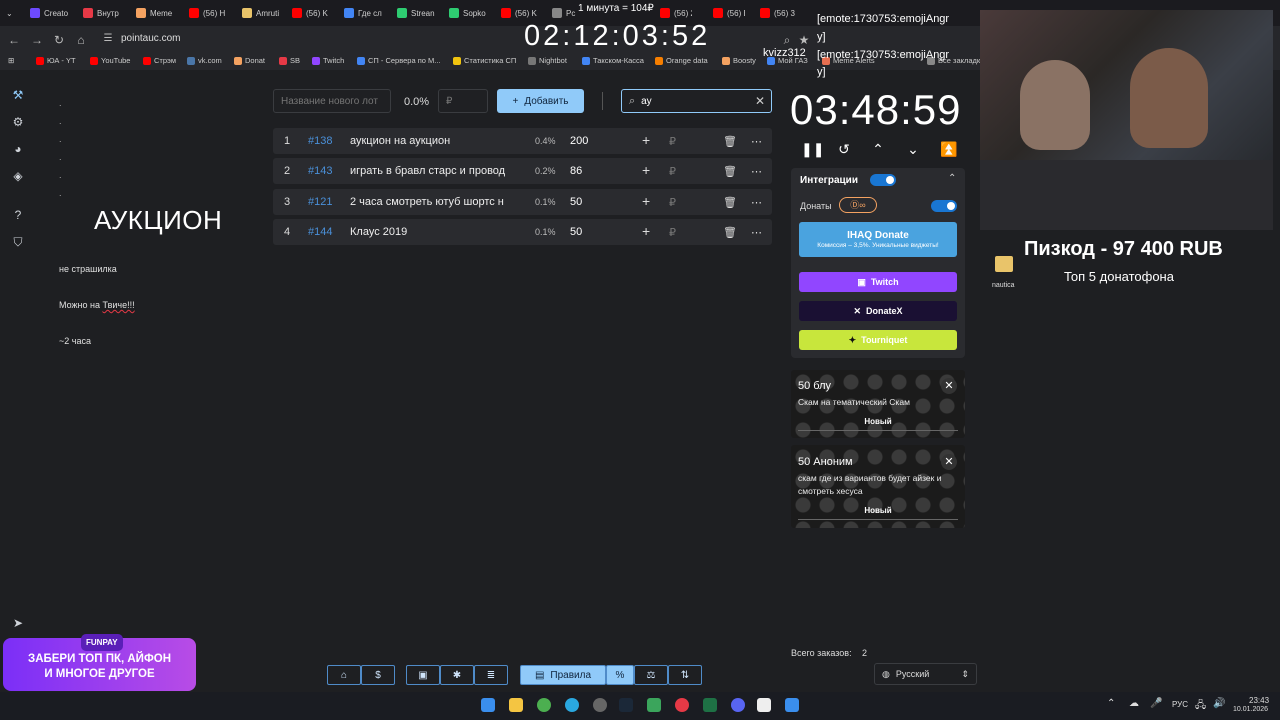 Image resolution: width=1280 pixels, height=720 pixels. What do you see at coordinates (685, 675) in the screenshot?
I see `sort-icon: ⇅` at bounding box center [685, 675].